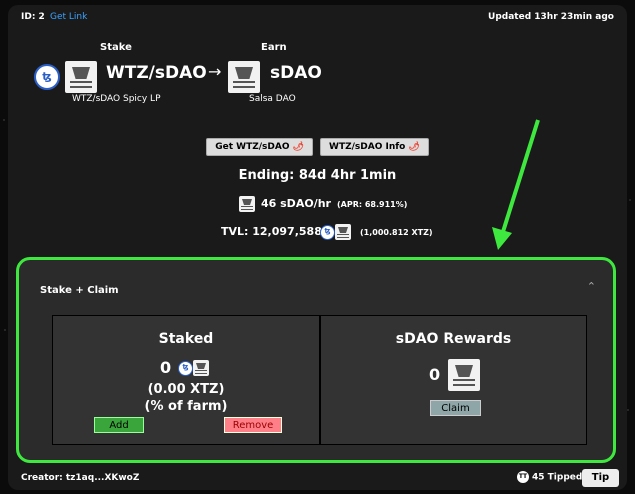 This screenshot has width=635, height=494. What do you see at coordinates (516, 184) in the screenshot?
I see `annotation-arrow` at bounding box center [516, 184].